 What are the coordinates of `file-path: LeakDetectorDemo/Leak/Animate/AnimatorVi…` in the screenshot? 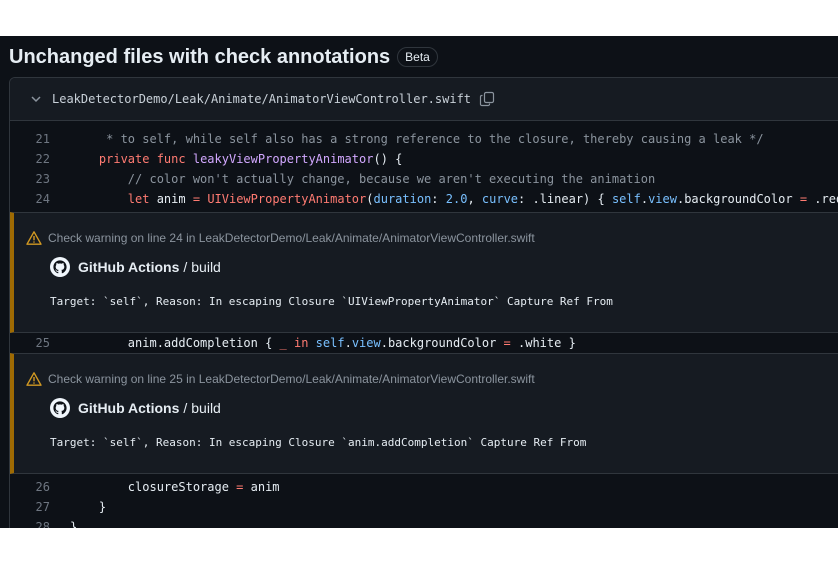 It's located at (261, 99).